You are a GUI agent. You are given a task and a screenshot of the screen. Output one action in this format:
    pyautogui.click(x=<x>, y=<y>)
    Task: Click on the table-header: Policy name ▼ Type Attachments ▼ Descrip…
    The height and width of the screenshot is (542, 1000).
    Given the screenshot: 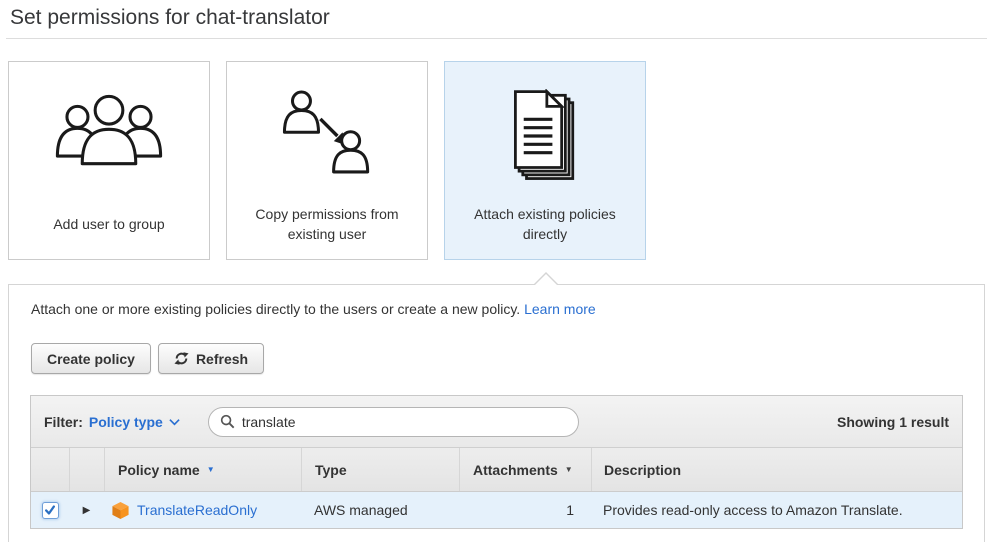 What is the action you would take?
    pyautogui.click(x=496, y=470)
    